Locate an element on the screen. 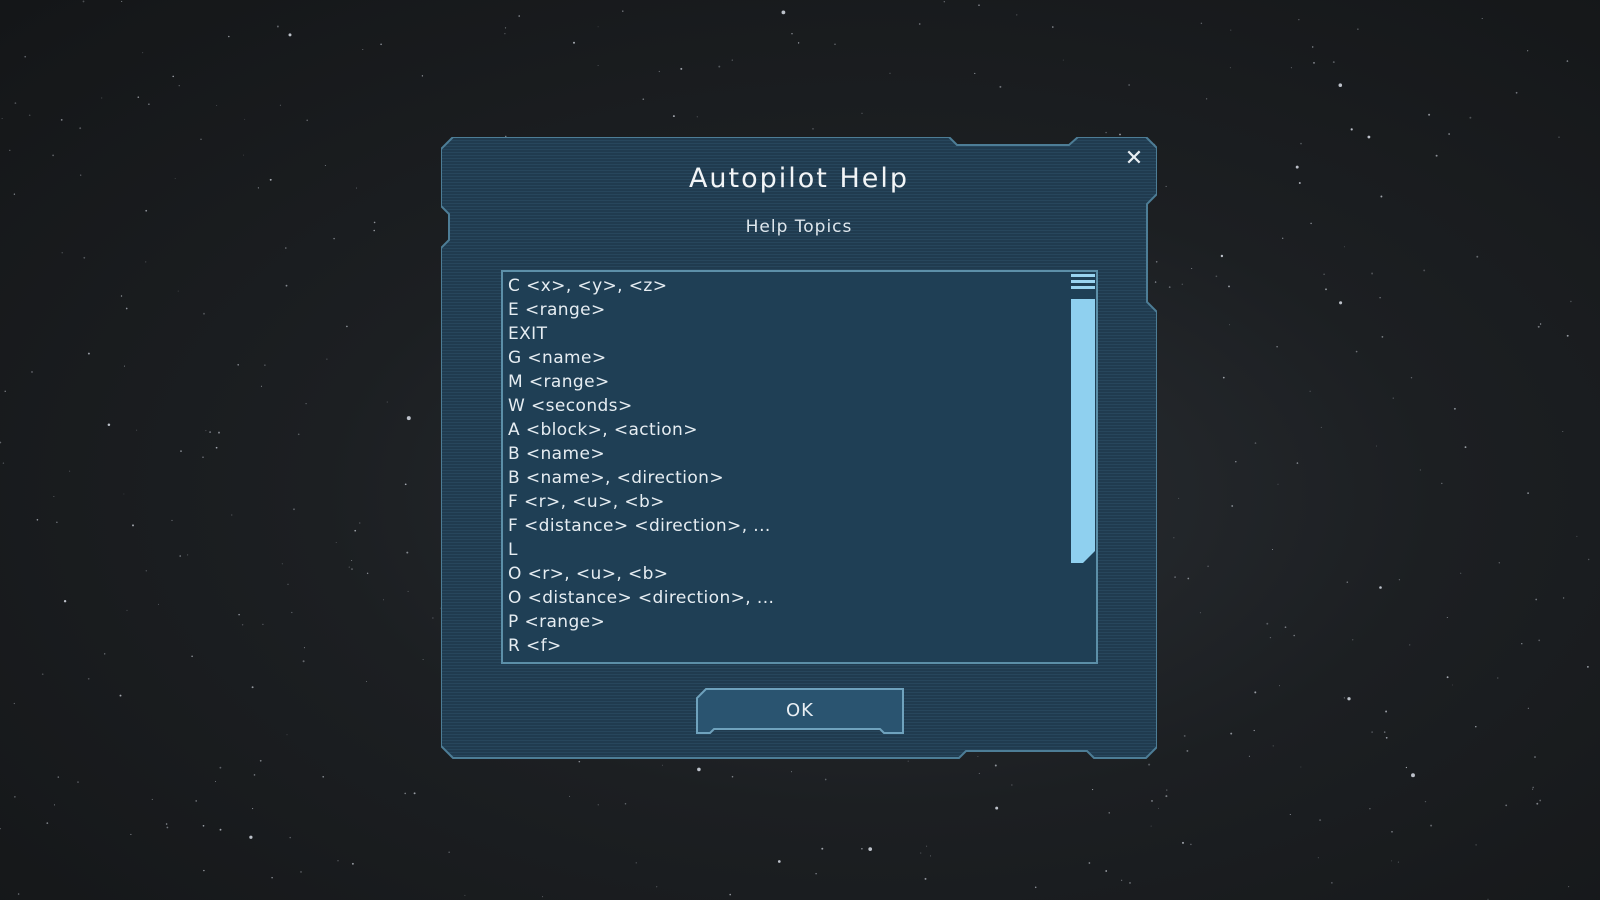 This screenshot has width=1600, height=900. help-topic-item: R <f>, <r> is located at coordinates (802, 660).